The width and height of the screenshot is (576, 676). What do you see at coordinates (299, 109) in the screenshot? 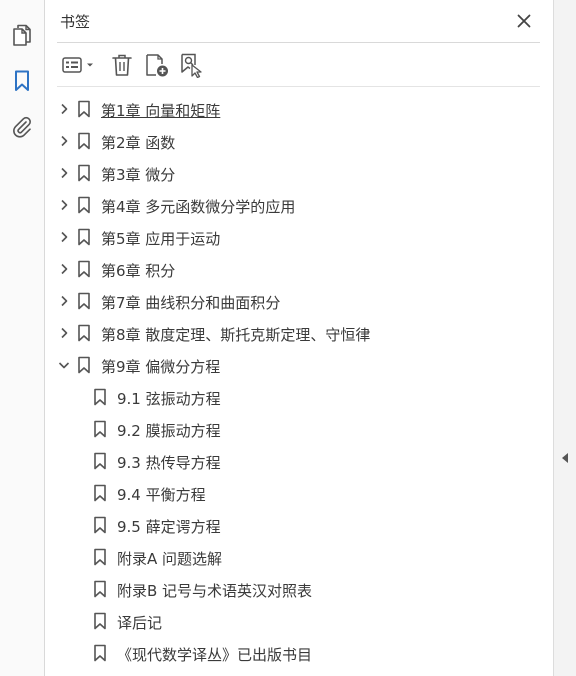
I see `bookmark-row: 第1章 向量和矩阵` at bounding box center [299, 109].